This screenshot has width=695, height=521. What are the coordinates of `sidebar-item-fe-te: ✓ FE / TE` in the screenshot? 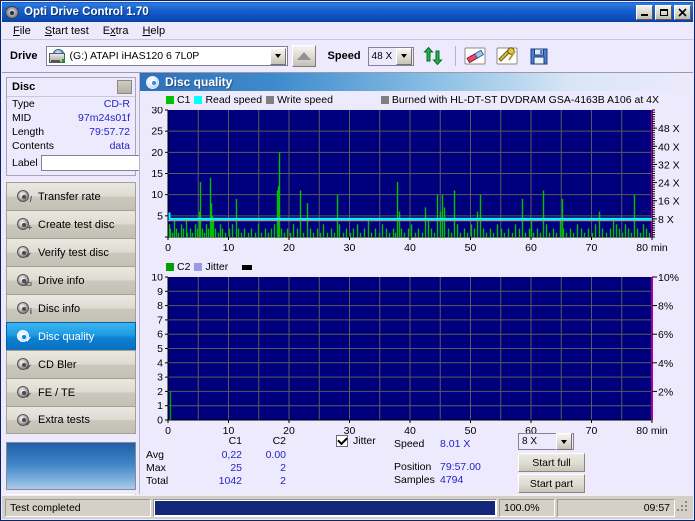 It's located at (71, 392).